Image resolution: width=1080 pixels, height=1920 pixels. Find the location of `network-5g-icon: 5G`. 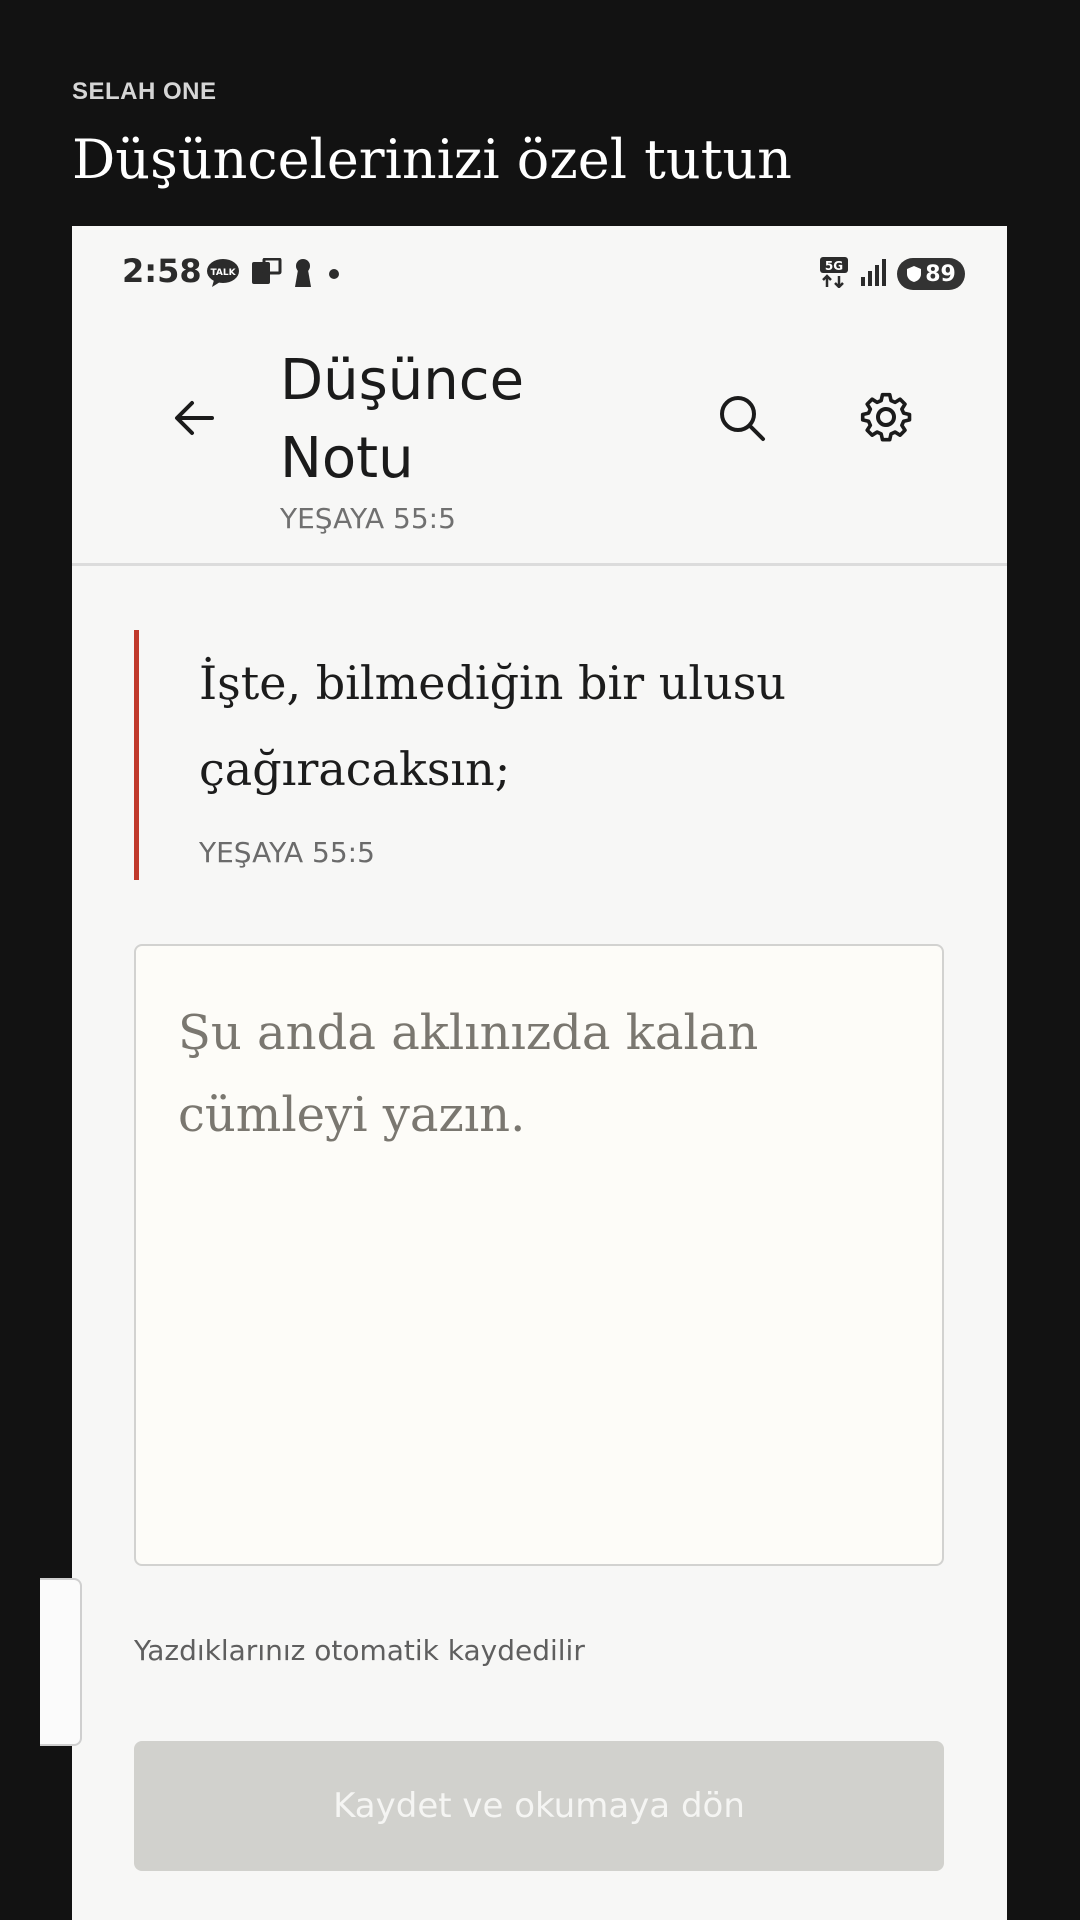

network-5g-icon: 5G is located at coordinates (834, 274).